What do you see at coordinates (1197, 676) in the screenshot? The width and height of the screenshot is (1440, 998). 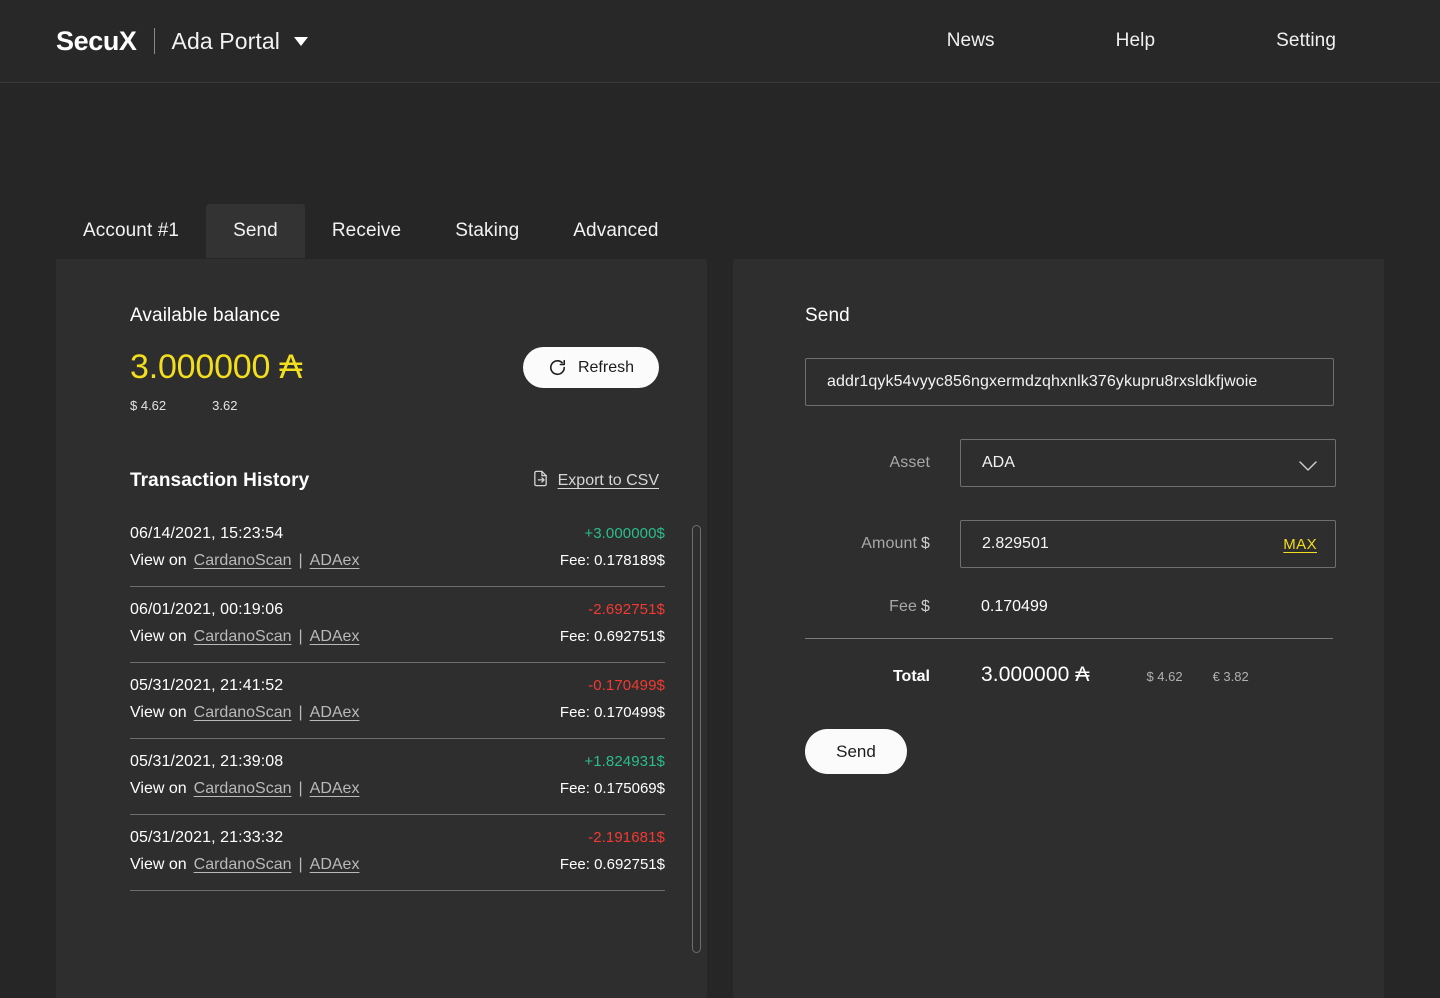 I see `total-fiat-group: $ 4.62 € 3.82` at bounding box center [1197, 676].